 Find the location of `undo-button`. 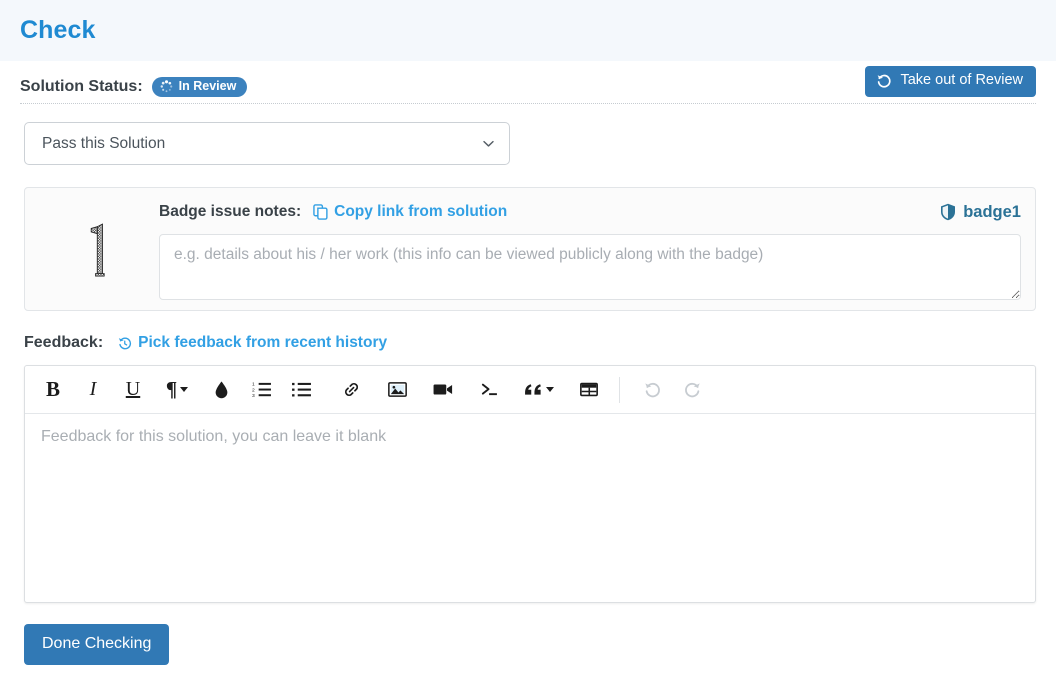

undo-button is located at coordinates (652, 390).